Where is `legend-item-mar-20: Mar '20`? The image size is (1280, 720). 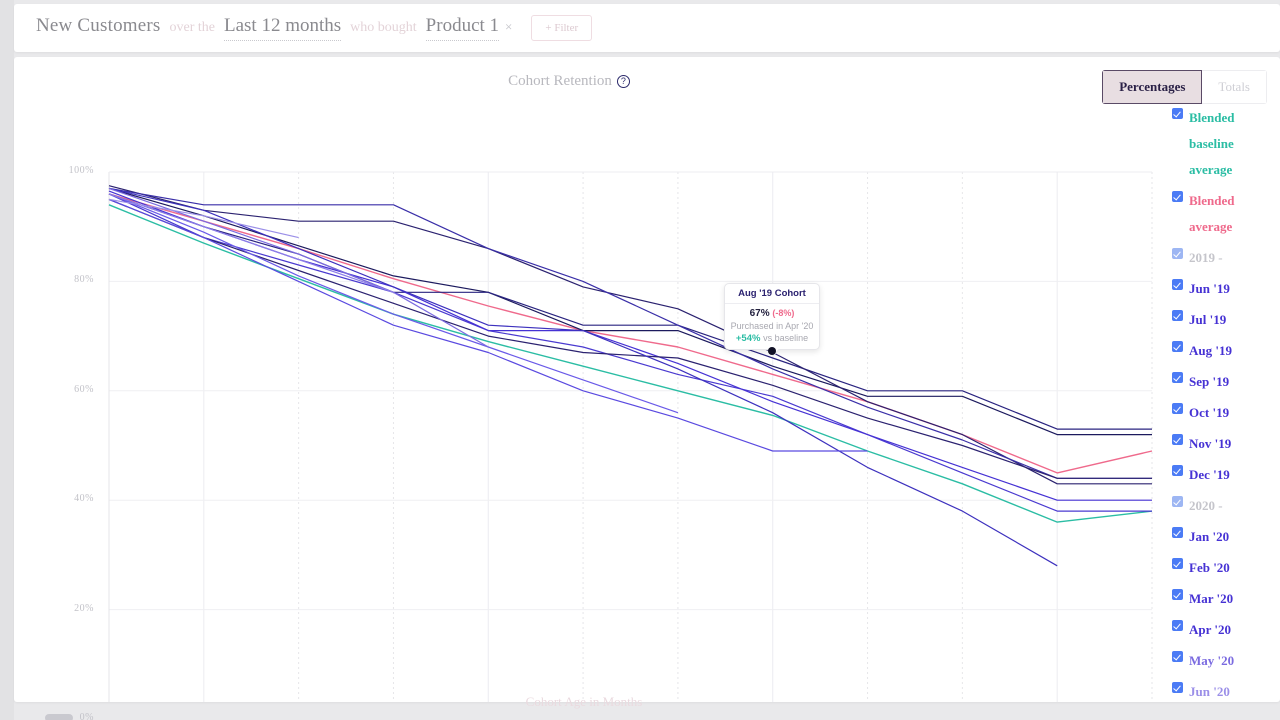
legend-item-mar-20: Mar '20 is located at coordinates (1226, 599).